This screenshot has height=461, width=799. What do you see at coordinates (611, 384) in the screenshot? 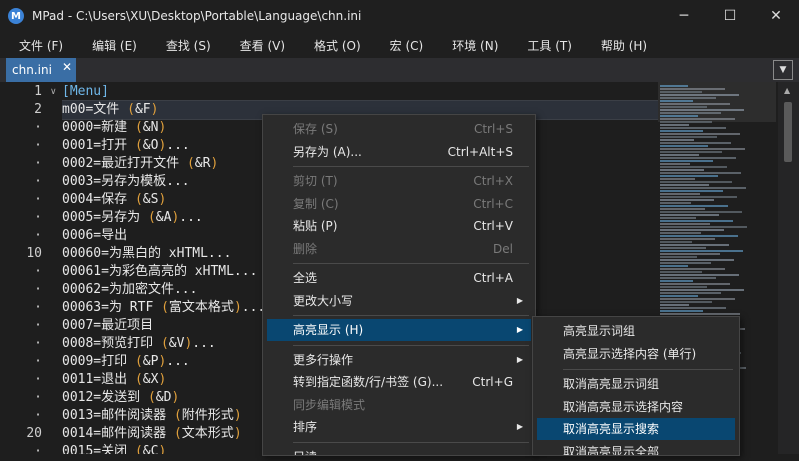
I see `submenu-item-label: 取消高亮显示词组` at bounding box center [611, 384].